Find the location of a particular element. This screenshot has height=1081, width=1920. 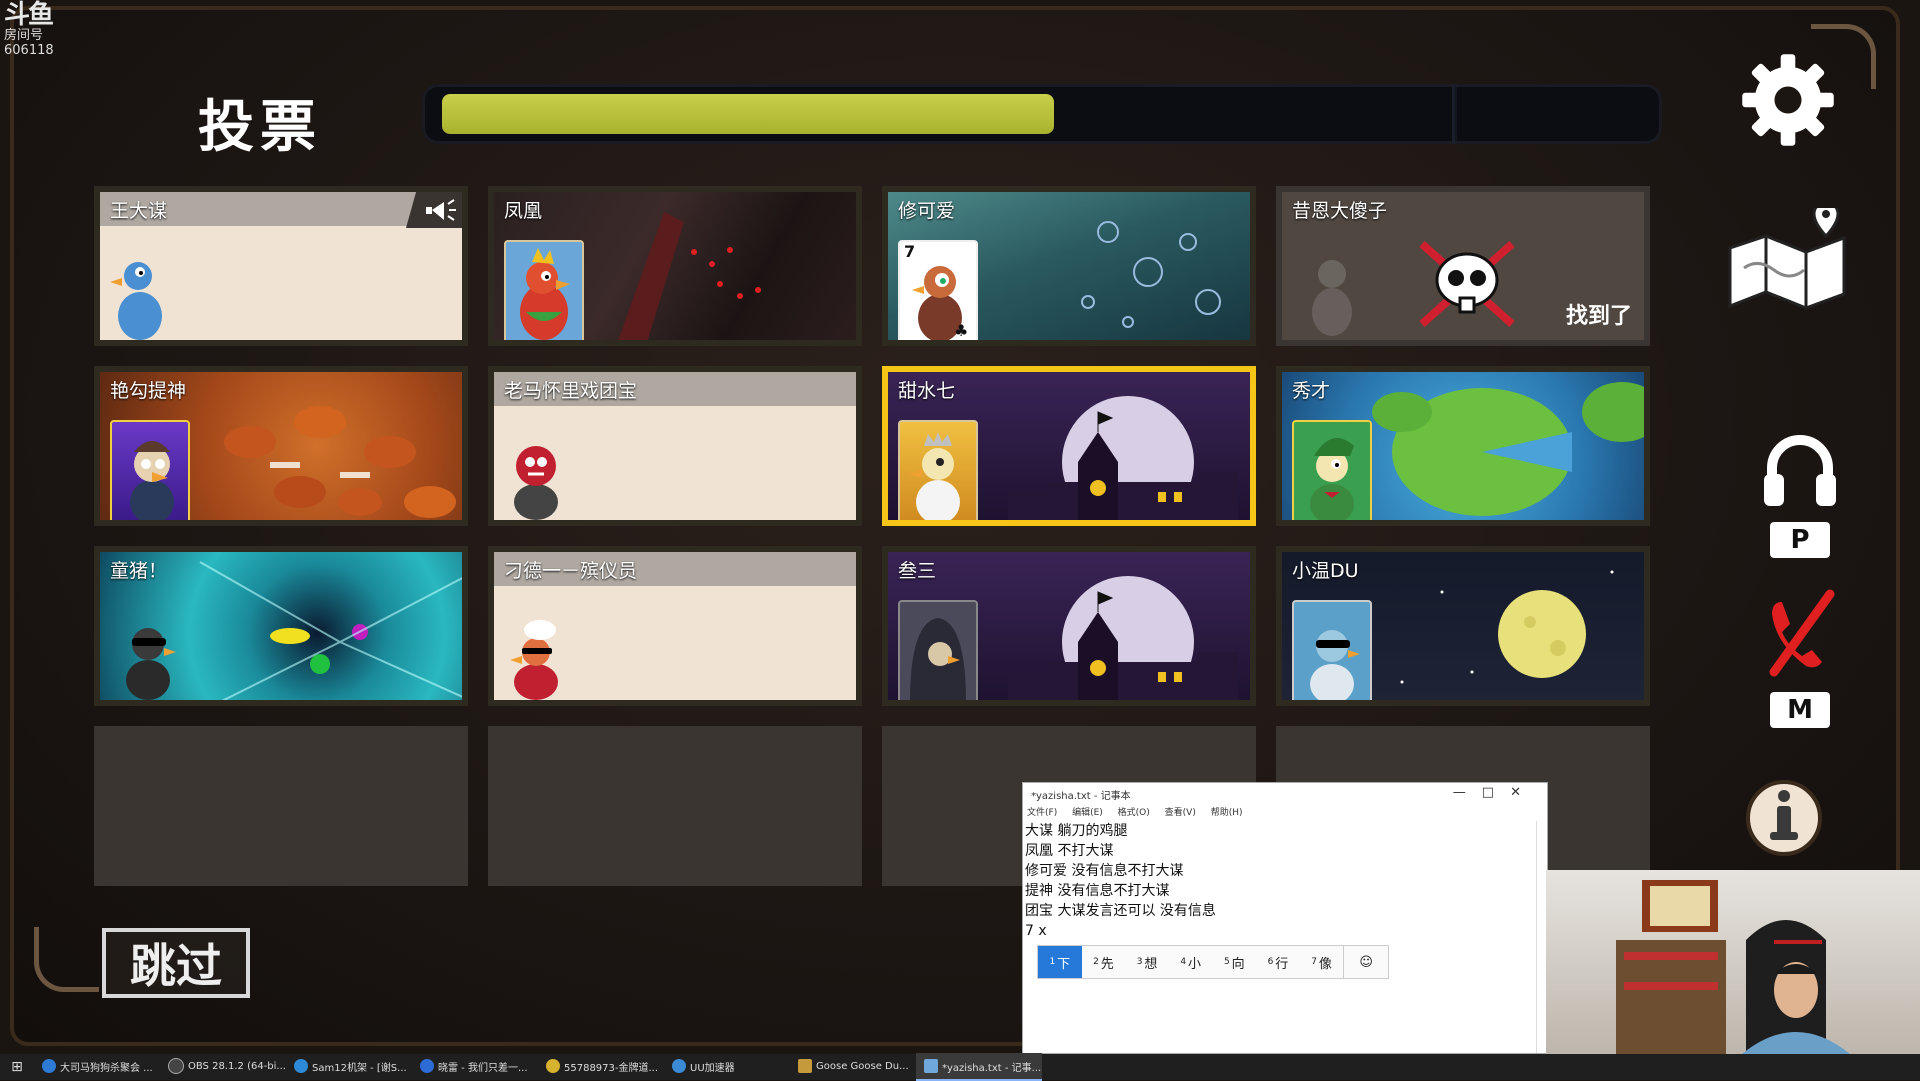

player-card-dead: 昔恩大傻子 找到了 is located at coordinates (1463, 266).